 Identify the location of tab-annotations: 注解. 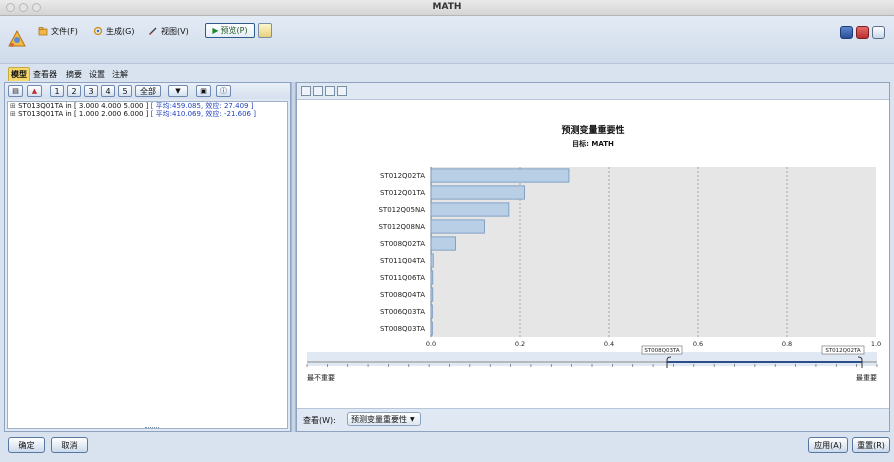
(120, 74).